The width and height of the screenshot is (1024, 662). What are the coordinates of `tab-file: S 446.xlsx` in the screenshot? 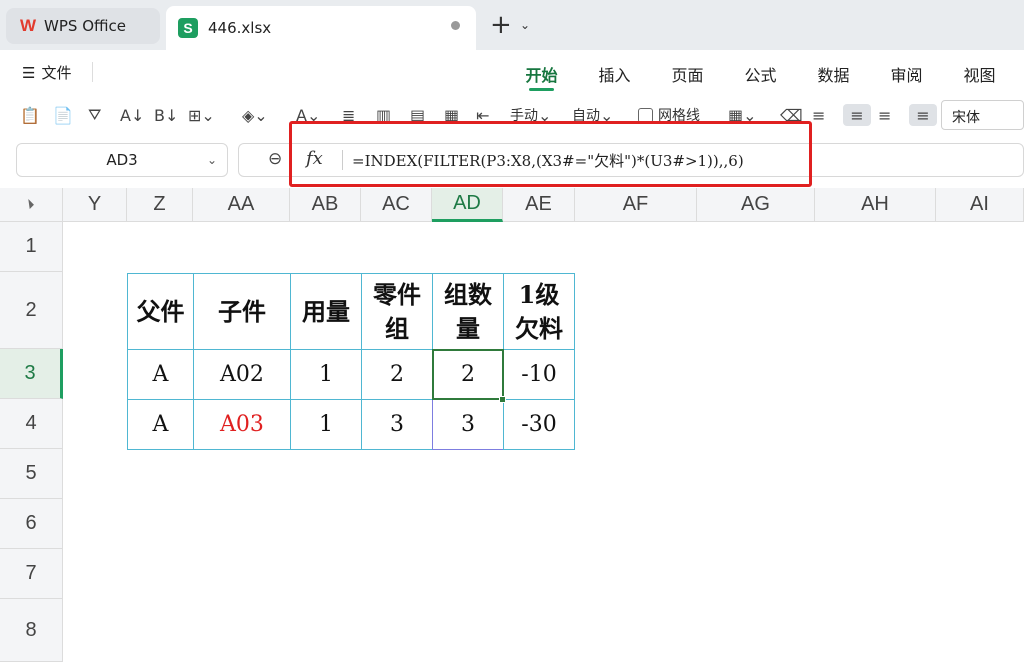 It's located at (321, 28).